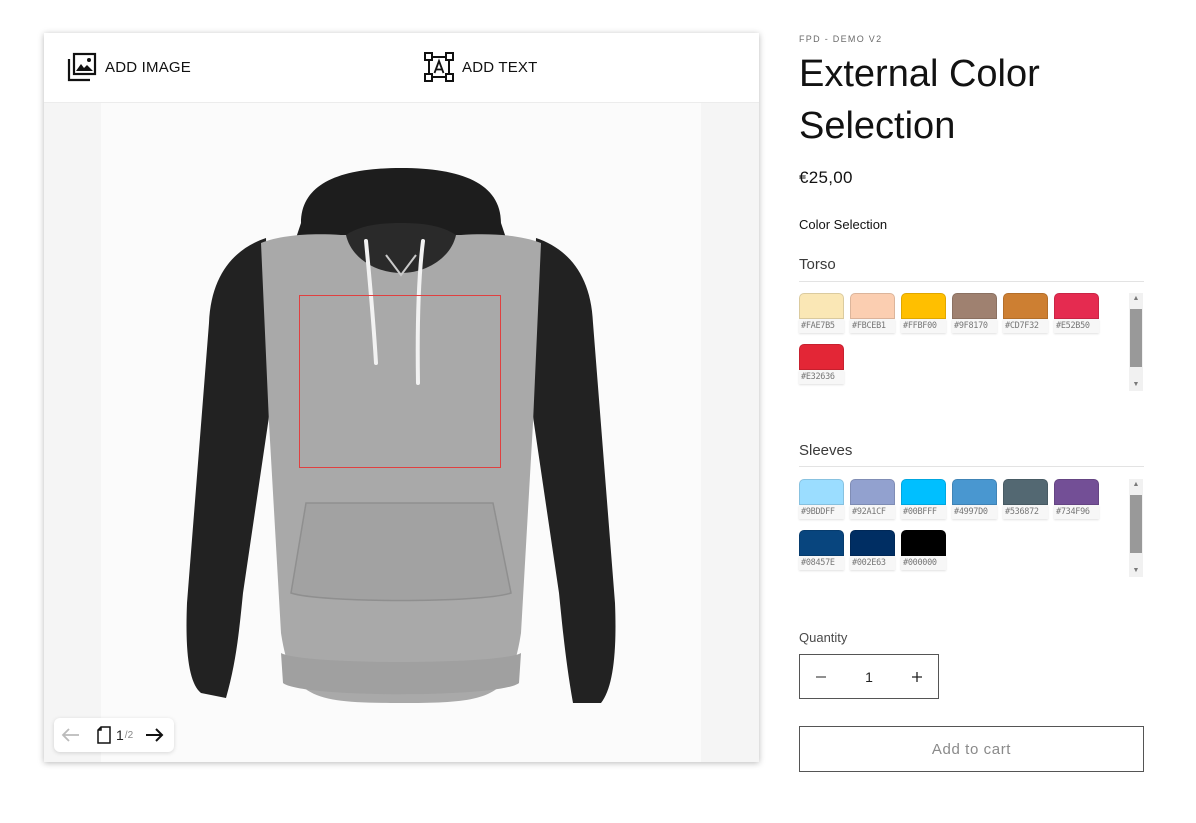  What do you see at coordinates (154, 735) in the screenshot?
I see `arrow-right-icon` at bounding box center [154, 735].